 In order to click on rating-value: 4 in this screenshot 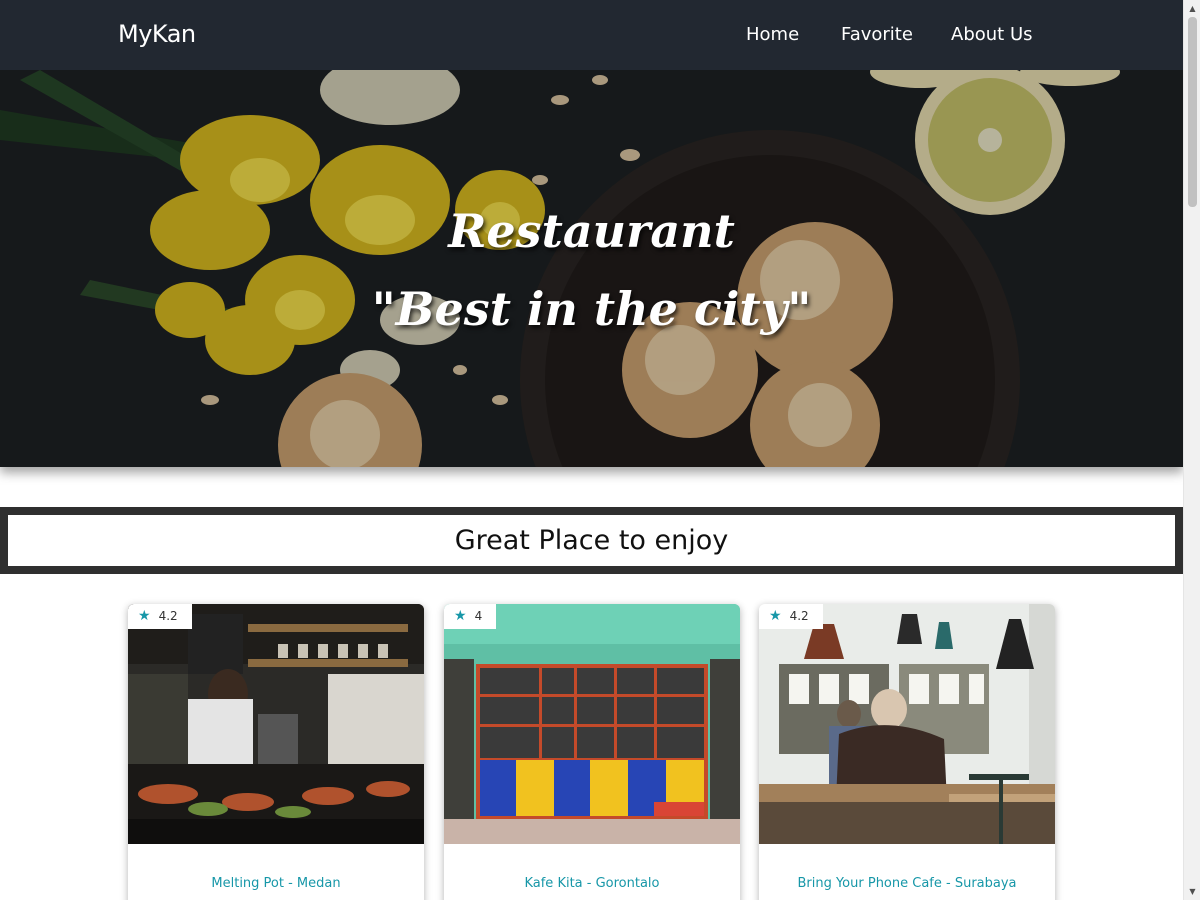, I will do `click(478, 616)`.